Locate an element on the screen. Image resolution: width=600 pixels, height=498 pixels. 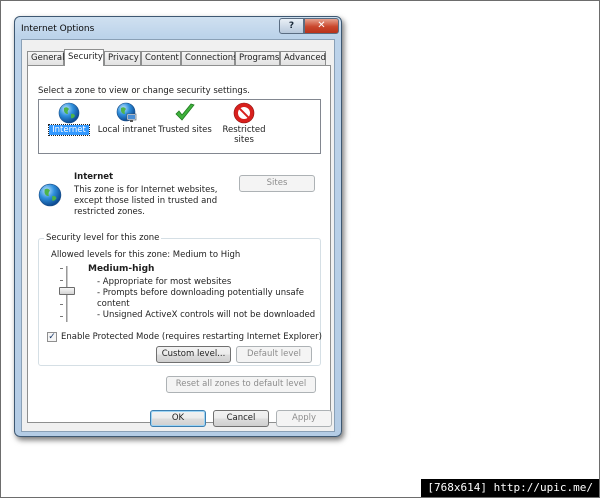
selected-zone-desc-line1: This zone is for Internet websites, is located at coordinates (146, 190).